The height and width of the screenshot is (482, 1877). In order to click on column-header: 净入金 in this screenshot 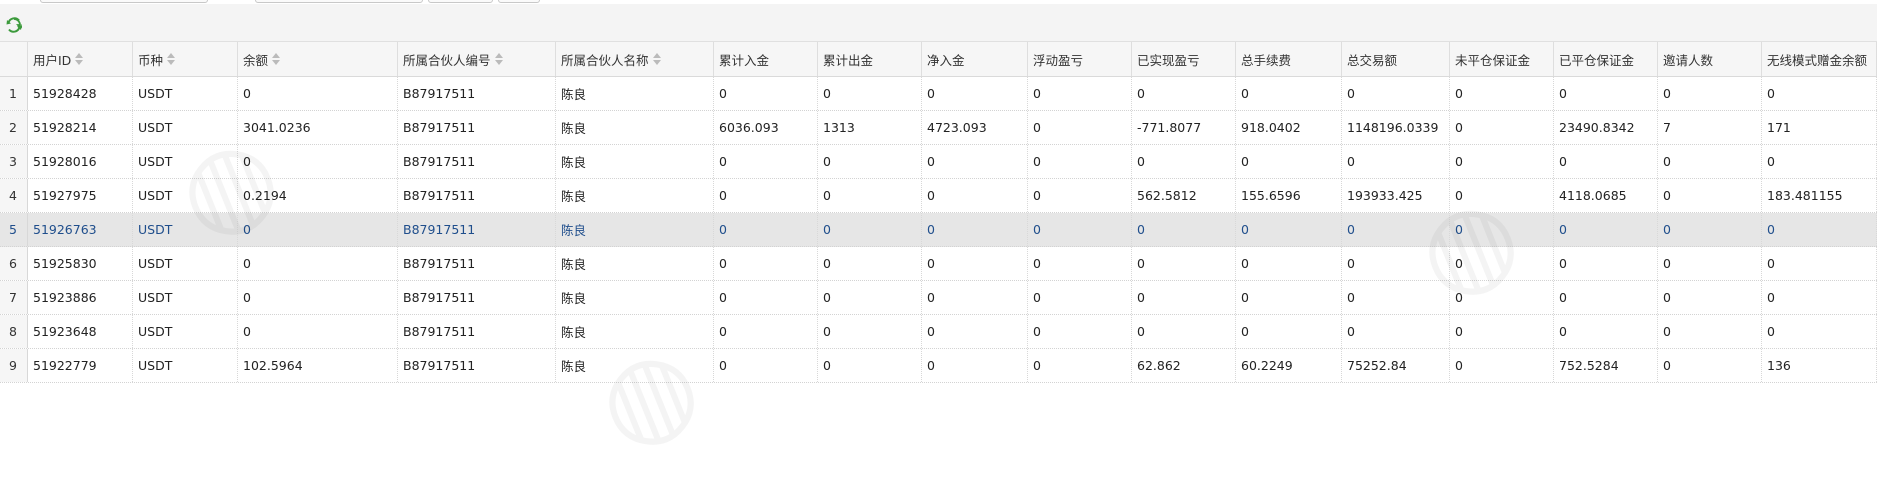, I will do `click(975, 59)`.